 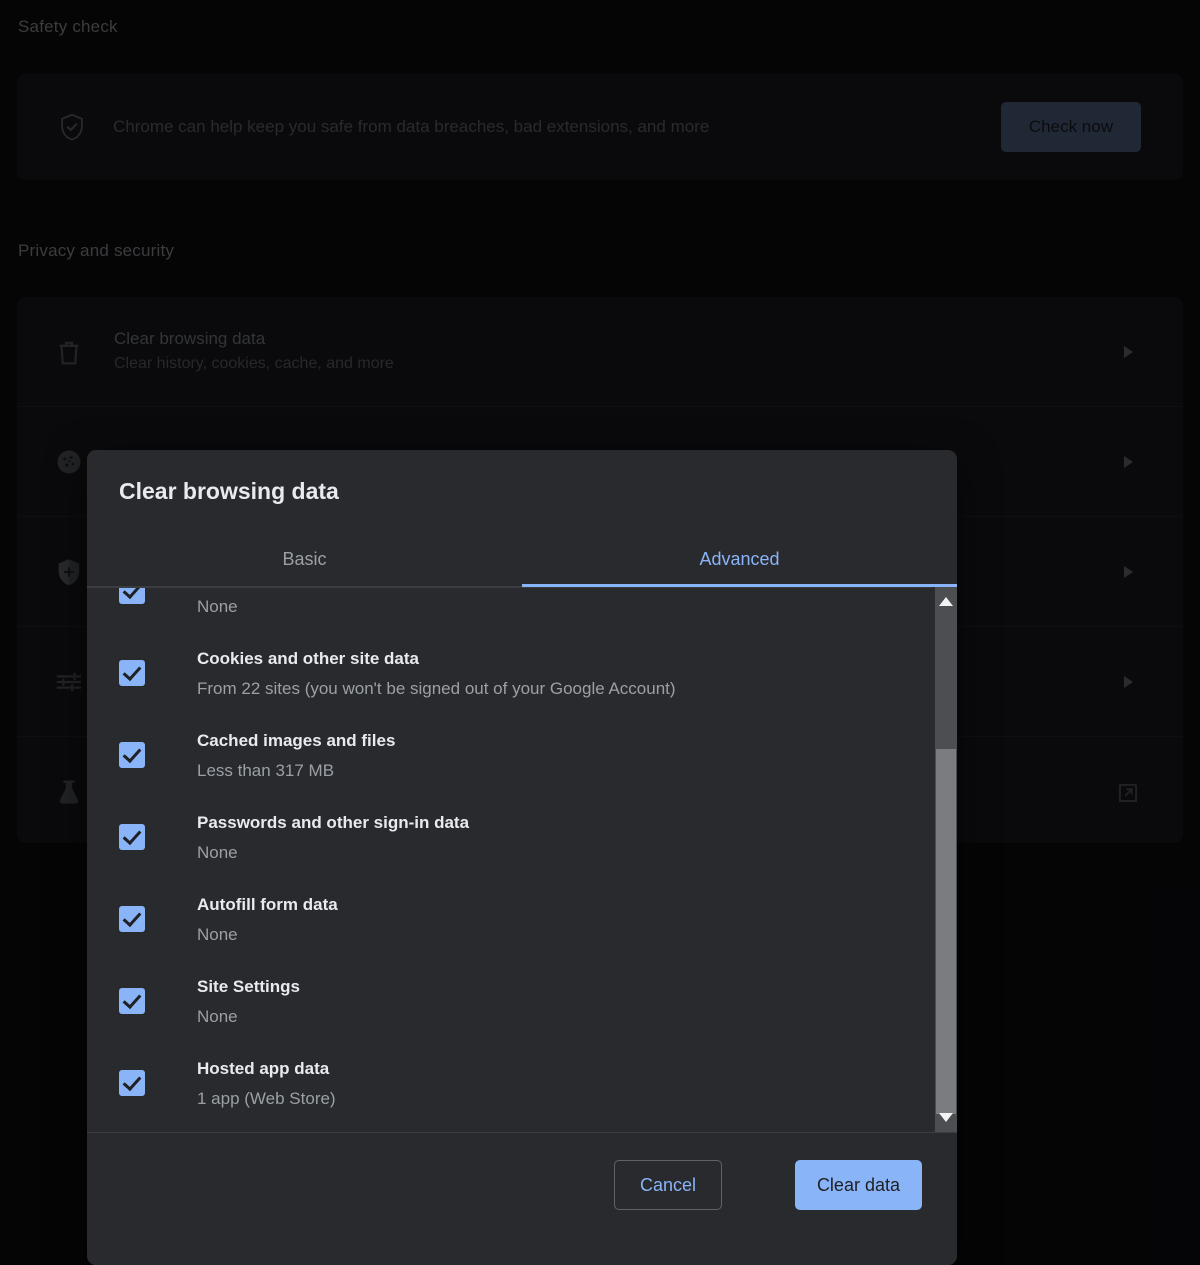 I want to click on option-text: Download history None, so click(x=268, y=604).